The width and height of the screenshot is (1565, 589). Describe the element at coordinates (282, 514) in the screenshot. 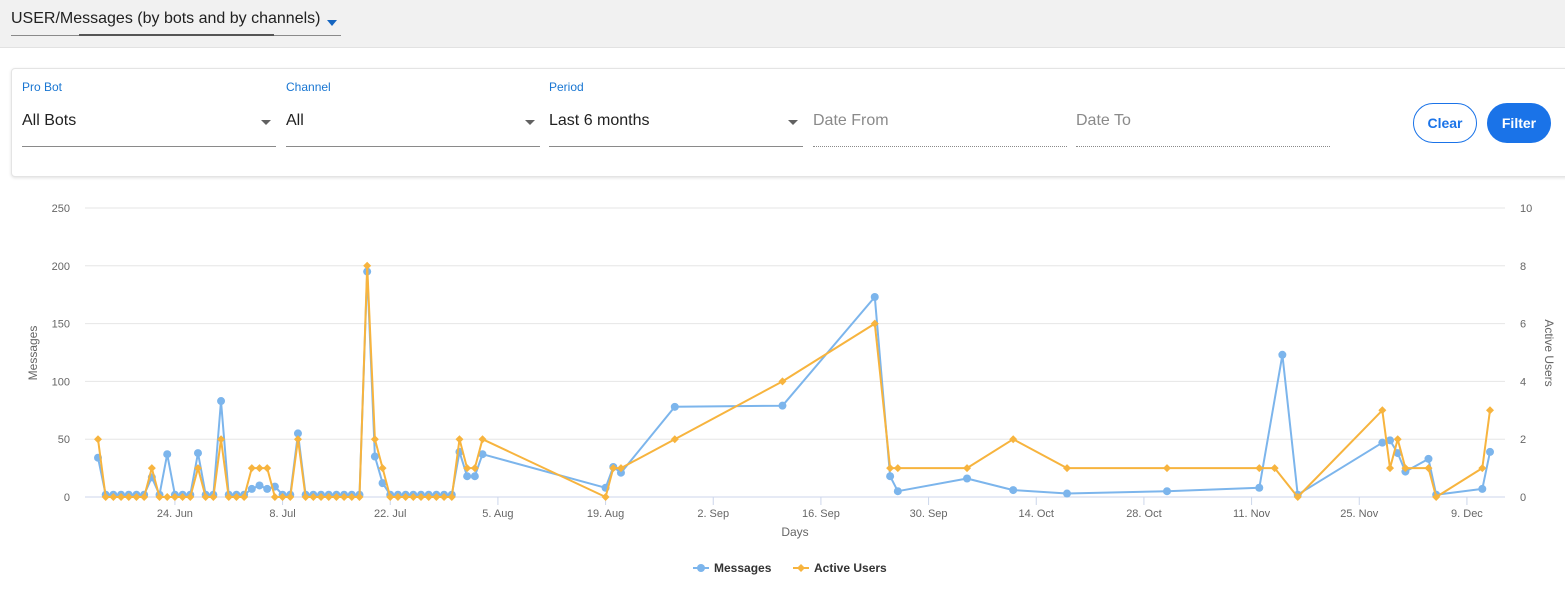

I see `x-tick-label: 8. Jul` at that location.